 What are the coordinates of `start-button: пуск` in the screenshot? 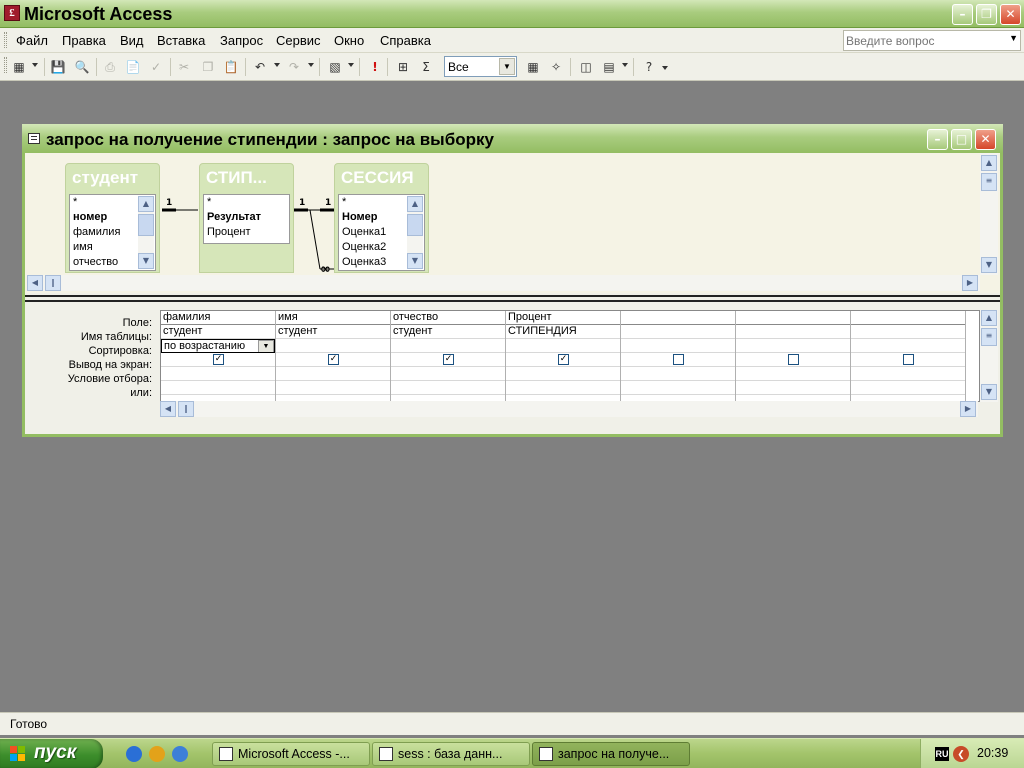 It's located at (51, 753).